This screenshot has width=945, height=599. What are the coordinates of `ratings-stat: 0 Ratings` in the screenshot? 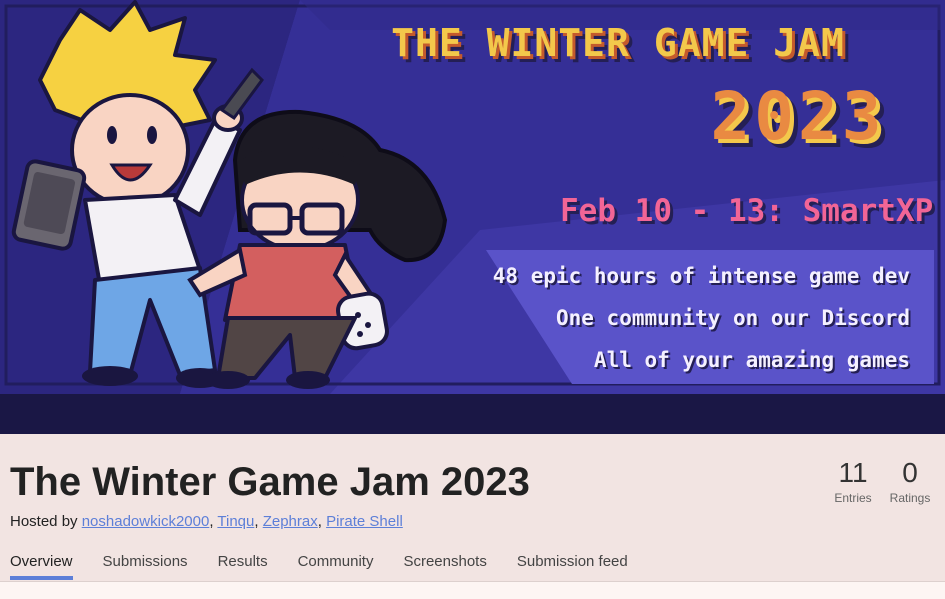 It's located at (910, 481).